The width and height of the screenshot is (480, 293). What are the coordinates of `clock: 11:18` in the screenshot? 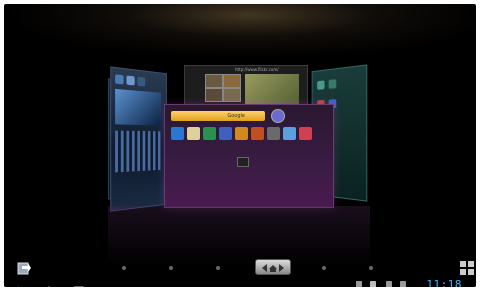 It's located at (444, 282).